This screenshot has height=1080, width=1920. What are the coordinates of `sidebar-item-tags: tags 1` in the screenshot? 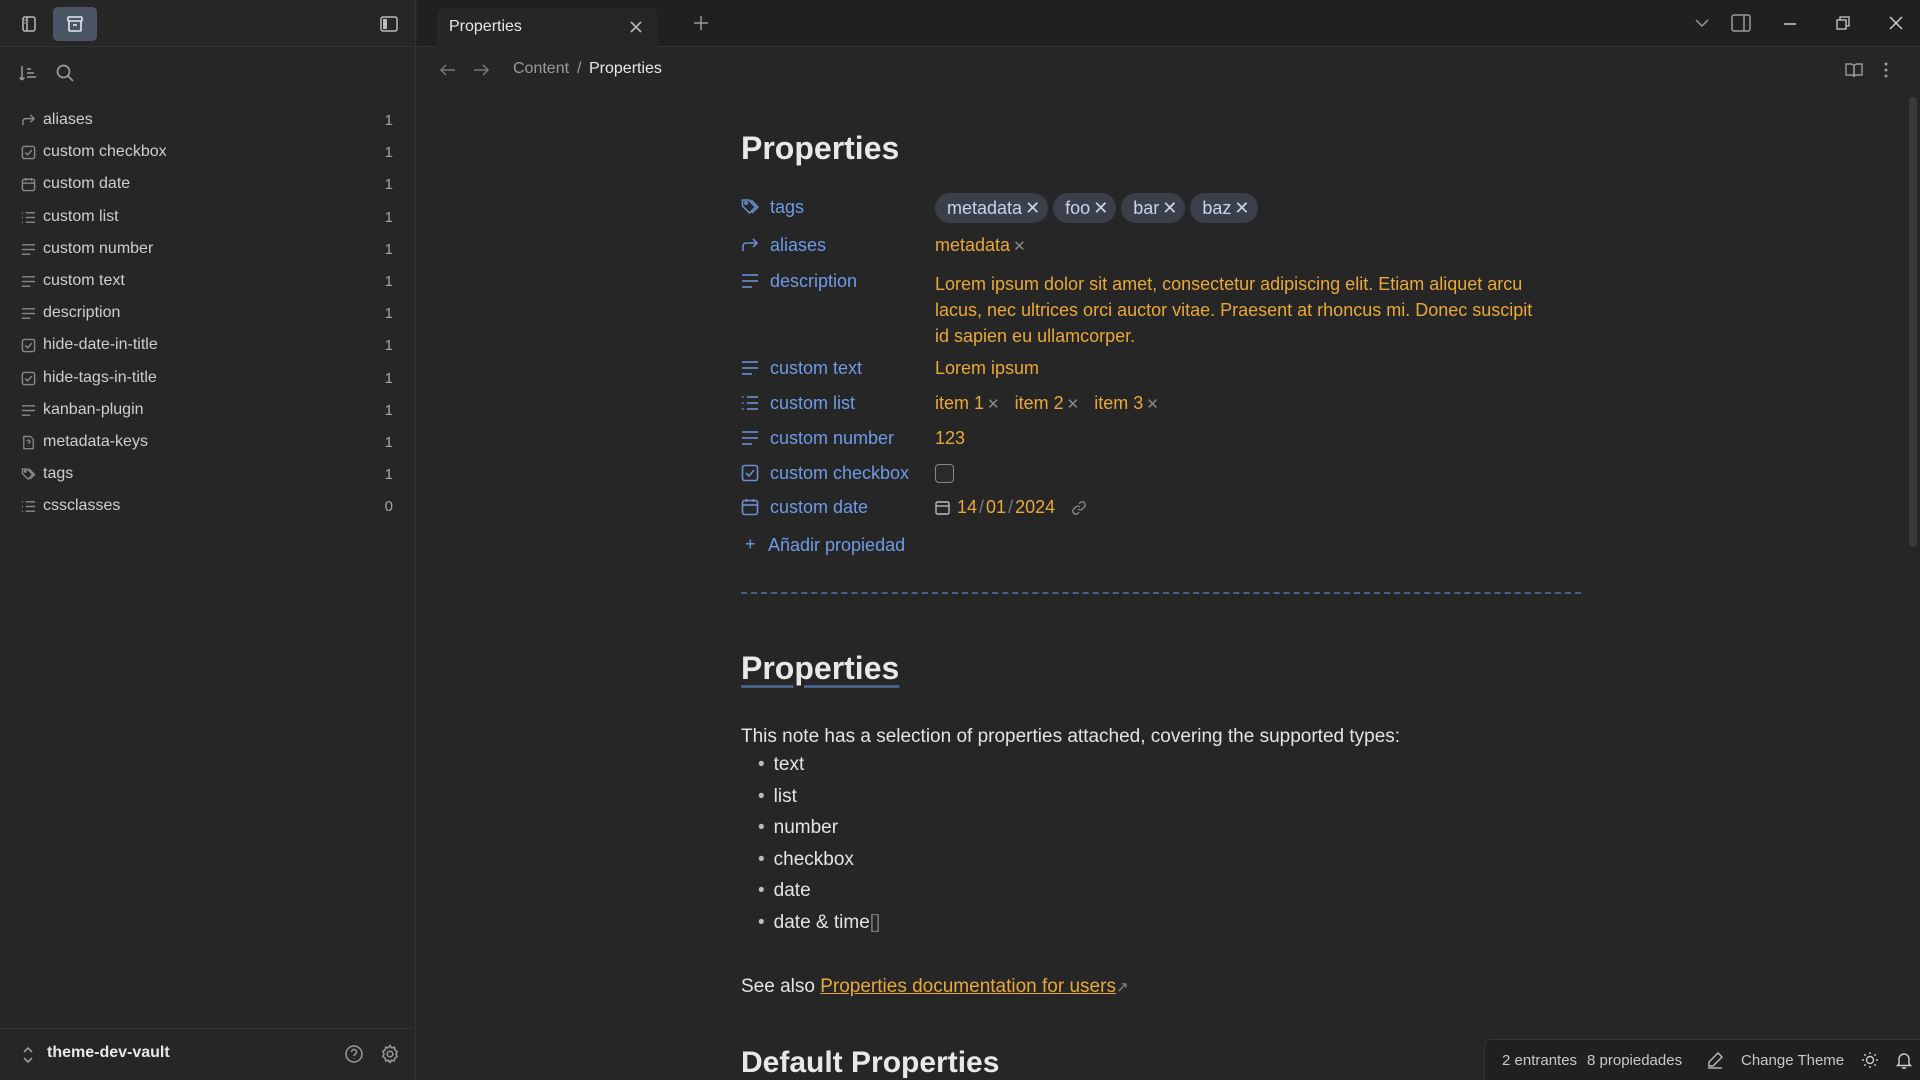 It's located at (208, 474).